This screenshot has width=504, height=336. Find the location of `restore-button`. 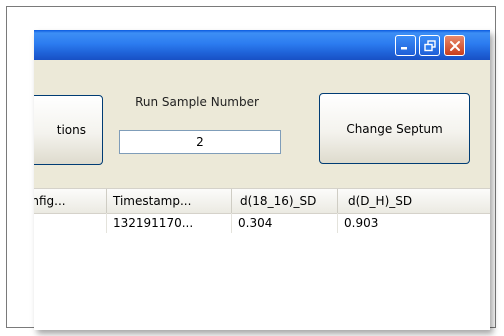

restore-button is located at coordinates (429, 45).